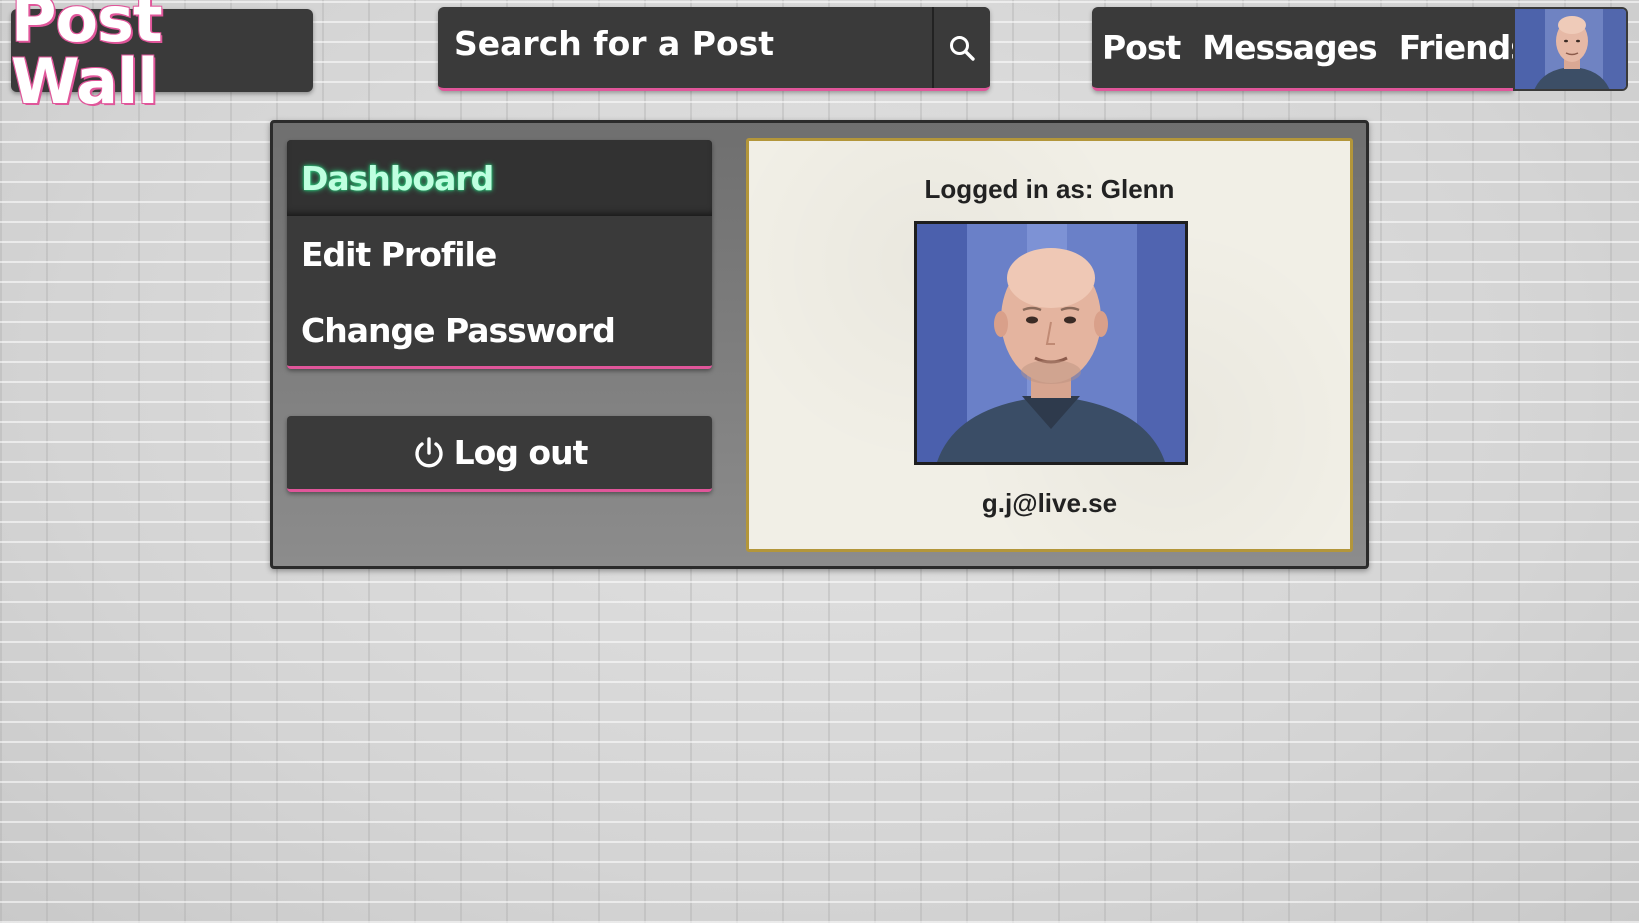 Image resolution: width=1639 pixels, height=923 pixels. I want to click on sidebar-item-change-password: Change Password, so click(499, 329).